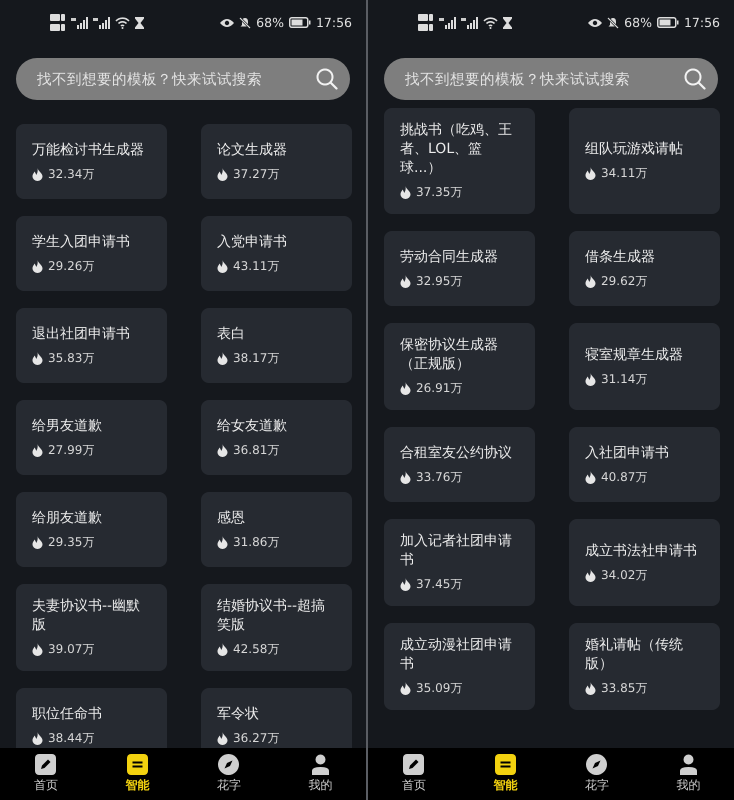 This screenshot has width=734, height=800. Describe the element at coordinates (459, 161) in the screenshot. I see `template-card: 挑战书（吃鸡、王者、LOL、篮球...） 37.35万` at that location.